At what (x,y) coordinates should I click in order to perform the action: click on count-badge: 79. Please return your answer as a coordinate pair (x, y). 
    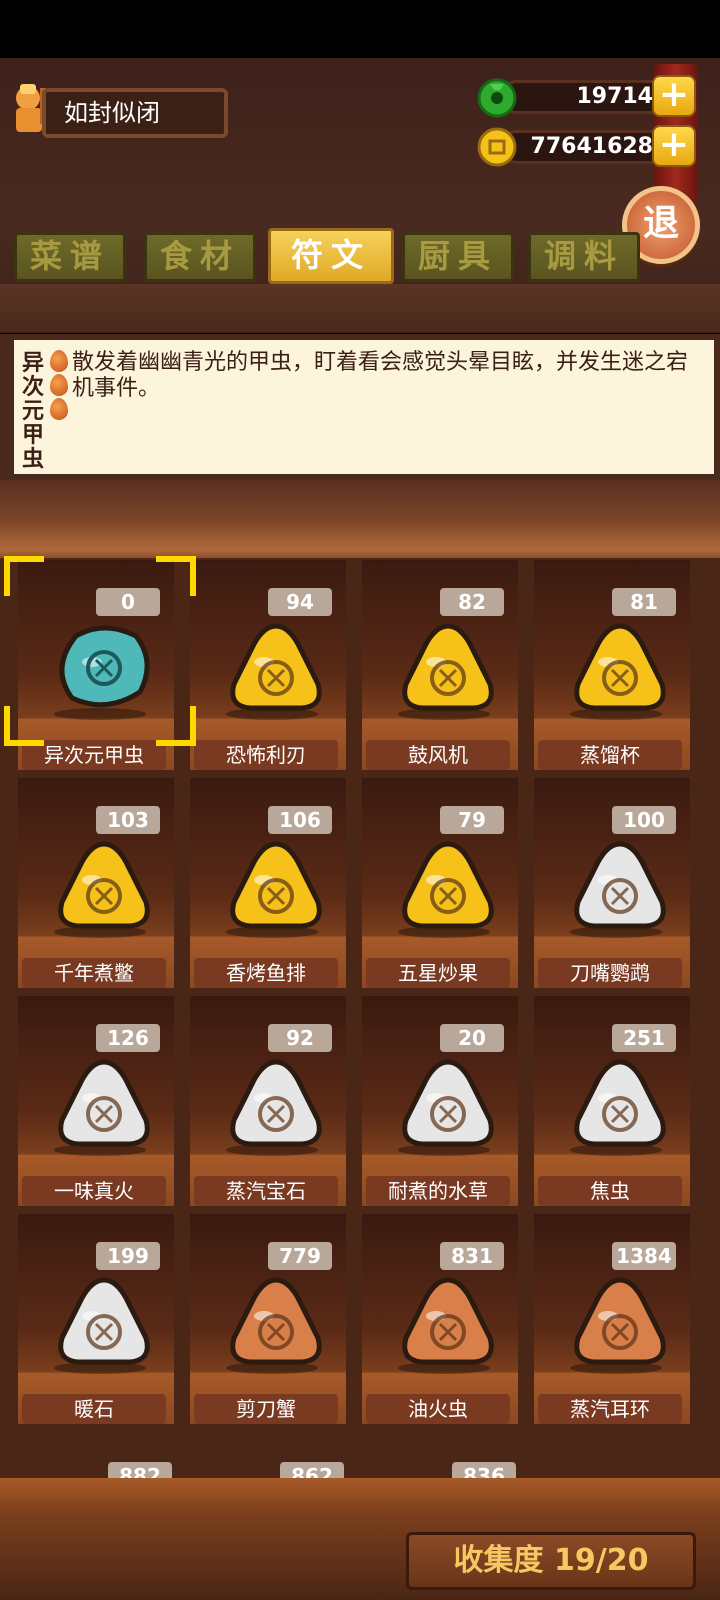
    Looking at the image, I should click on (472, 820).